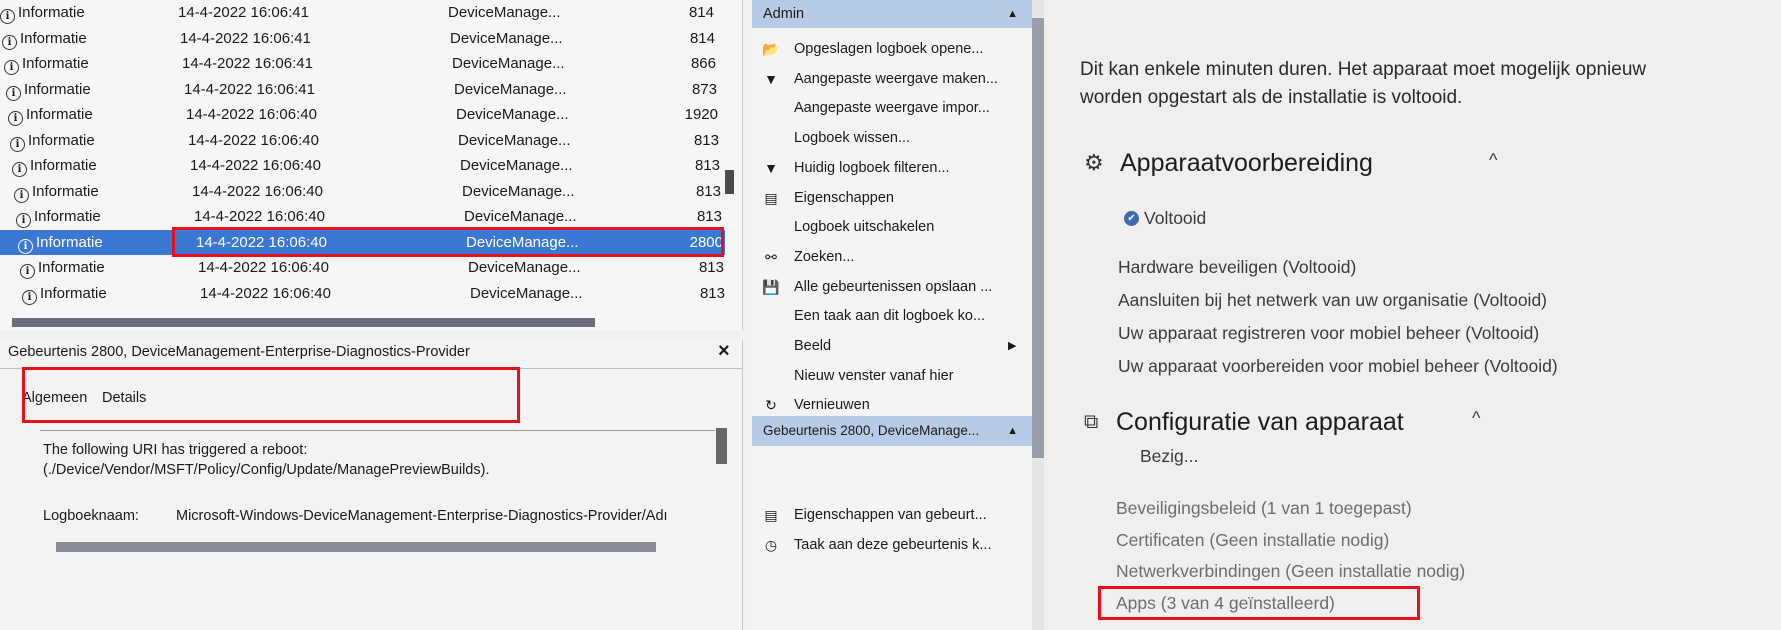  What do you see at coordinates (771, 49) in the screenshot?
I see `open-log-icon: 📂` at bounding box center [771, 49].